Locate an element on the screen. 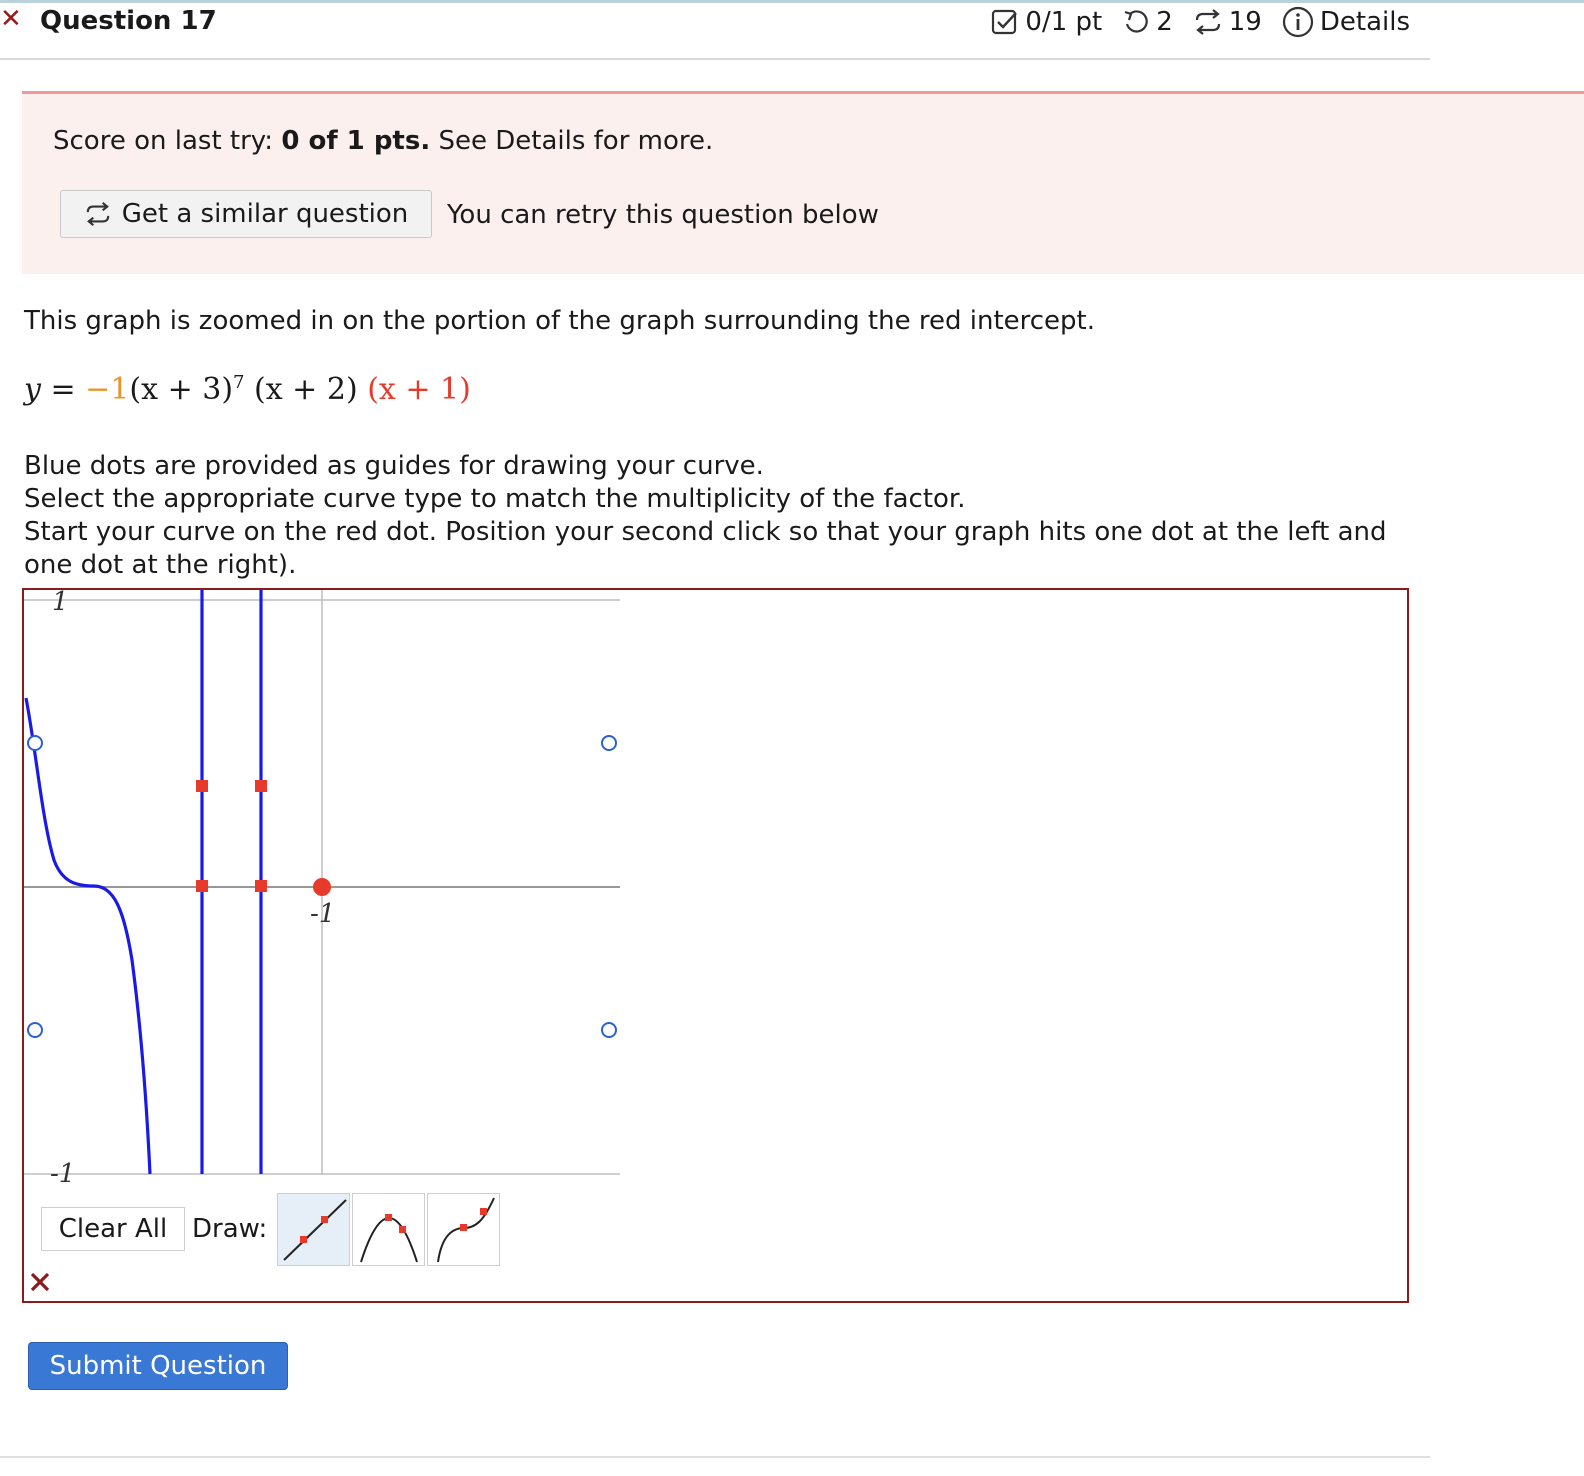 The image size is (1584, 1476). question-meta: 0/1 pt 2 19 Details is located at coordinates (1193, 22).